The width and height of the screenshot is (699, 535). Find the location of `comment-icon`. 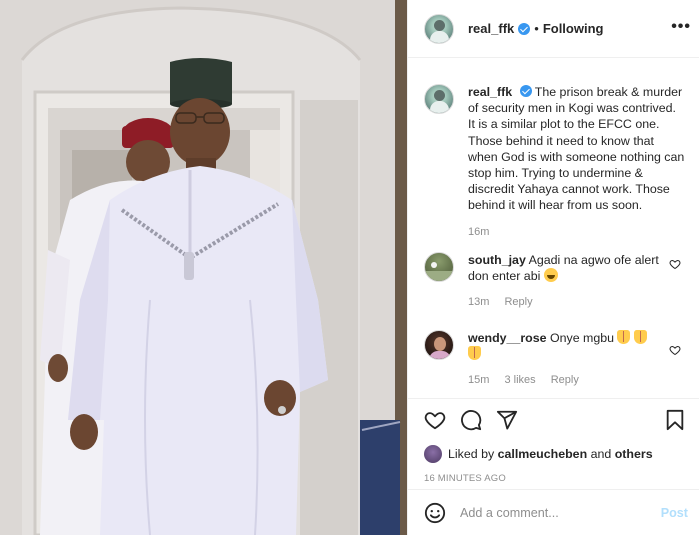

comment-icon is located at coordinates (471, 420).